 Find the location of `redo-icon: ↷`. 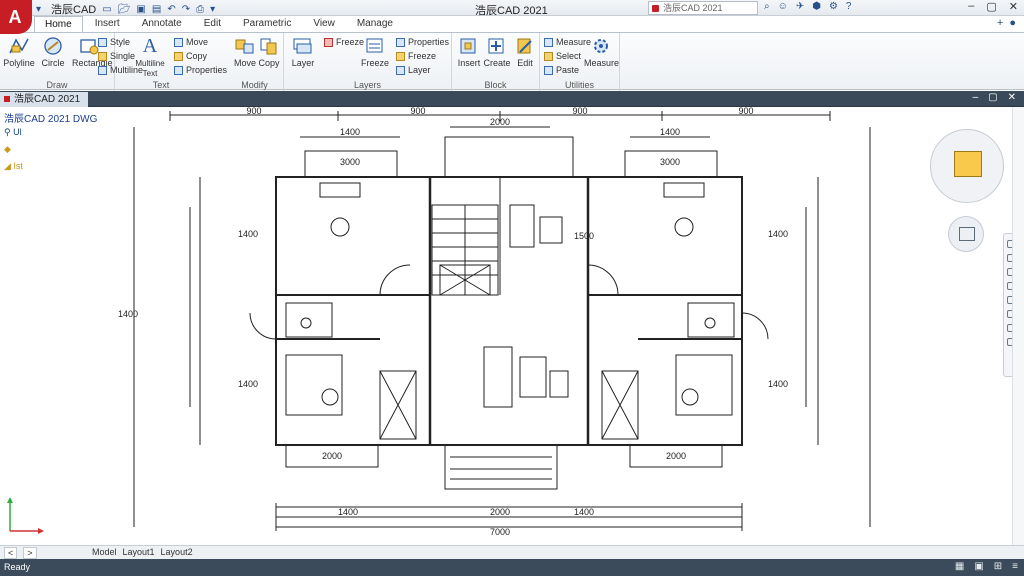

redo-icon: ↷ is located at coordinates (186, 9).